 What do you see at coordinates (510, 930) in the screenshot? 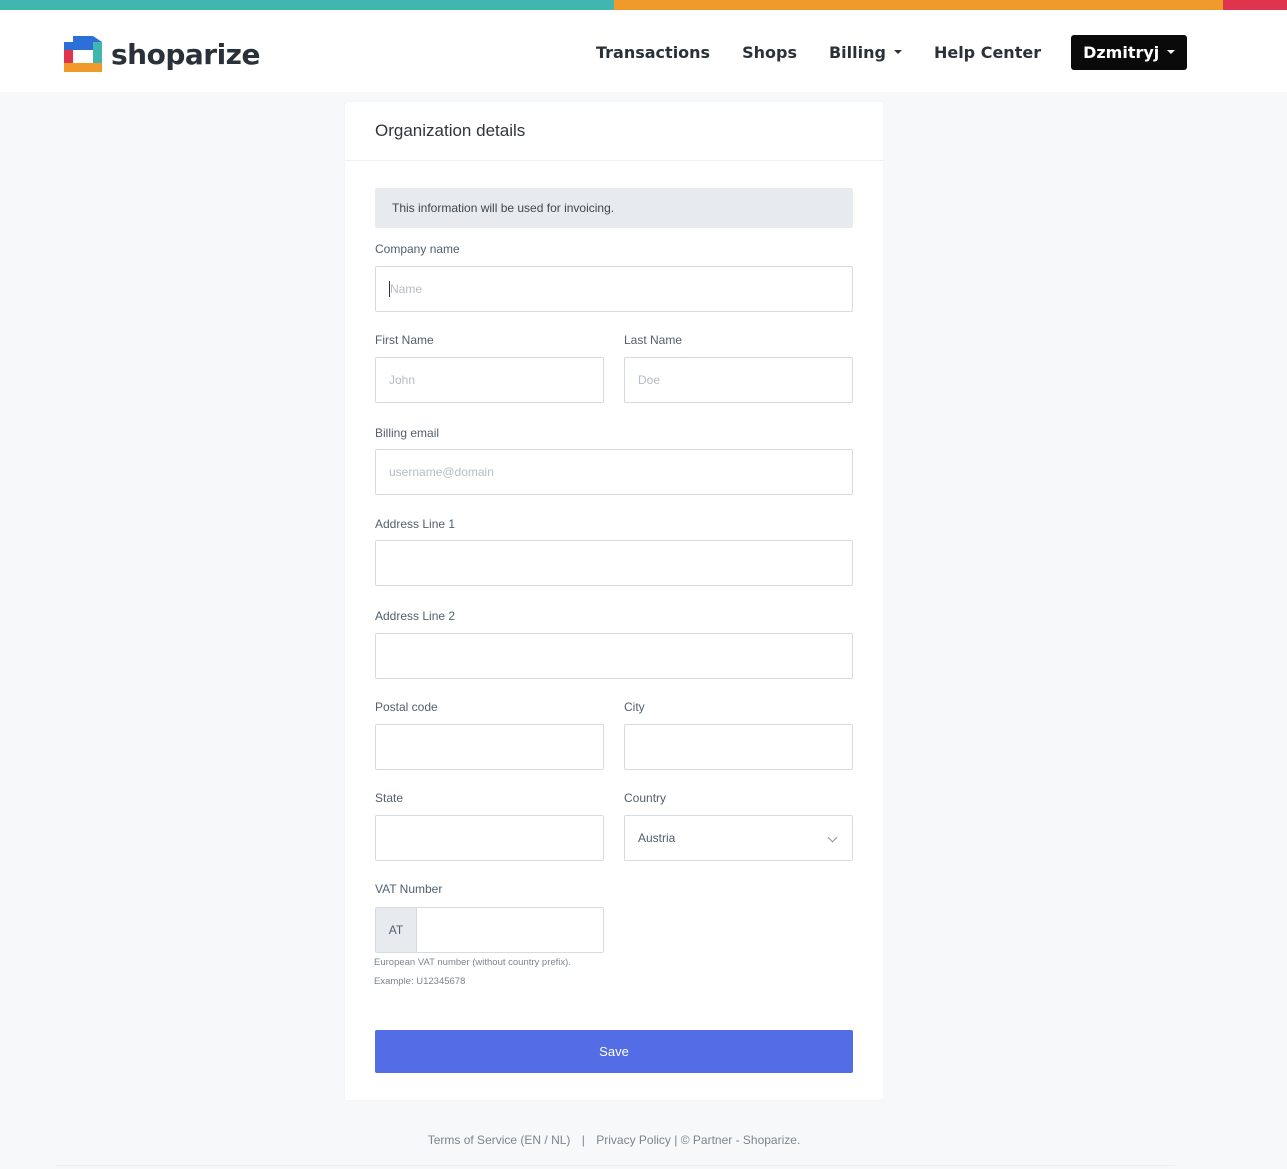
I see `vat-number-input` at bounding box center [510, 930].